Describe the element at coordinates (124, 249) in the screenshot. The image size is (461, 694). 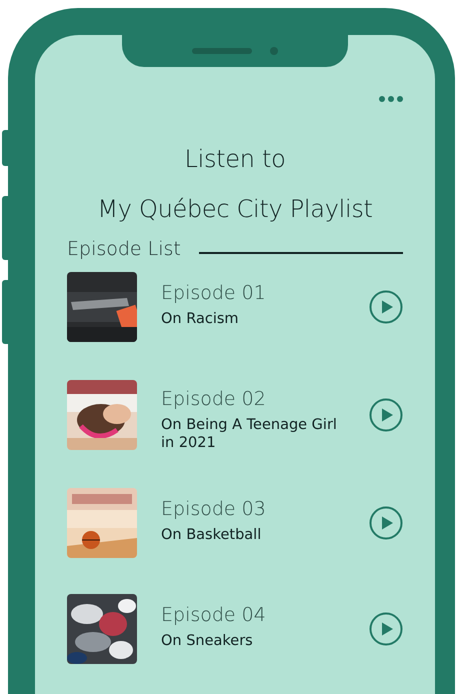
I see `section-label: Episode List` at that location.